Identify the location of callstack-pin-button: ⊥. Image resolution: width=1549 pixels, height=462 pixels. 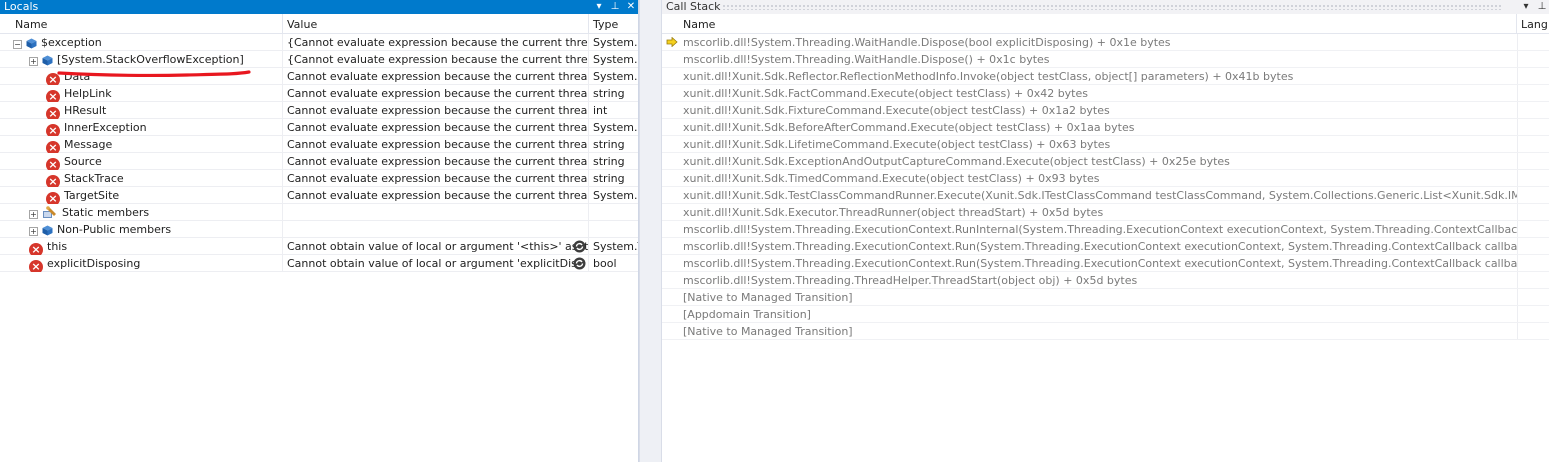
(1542, 7).